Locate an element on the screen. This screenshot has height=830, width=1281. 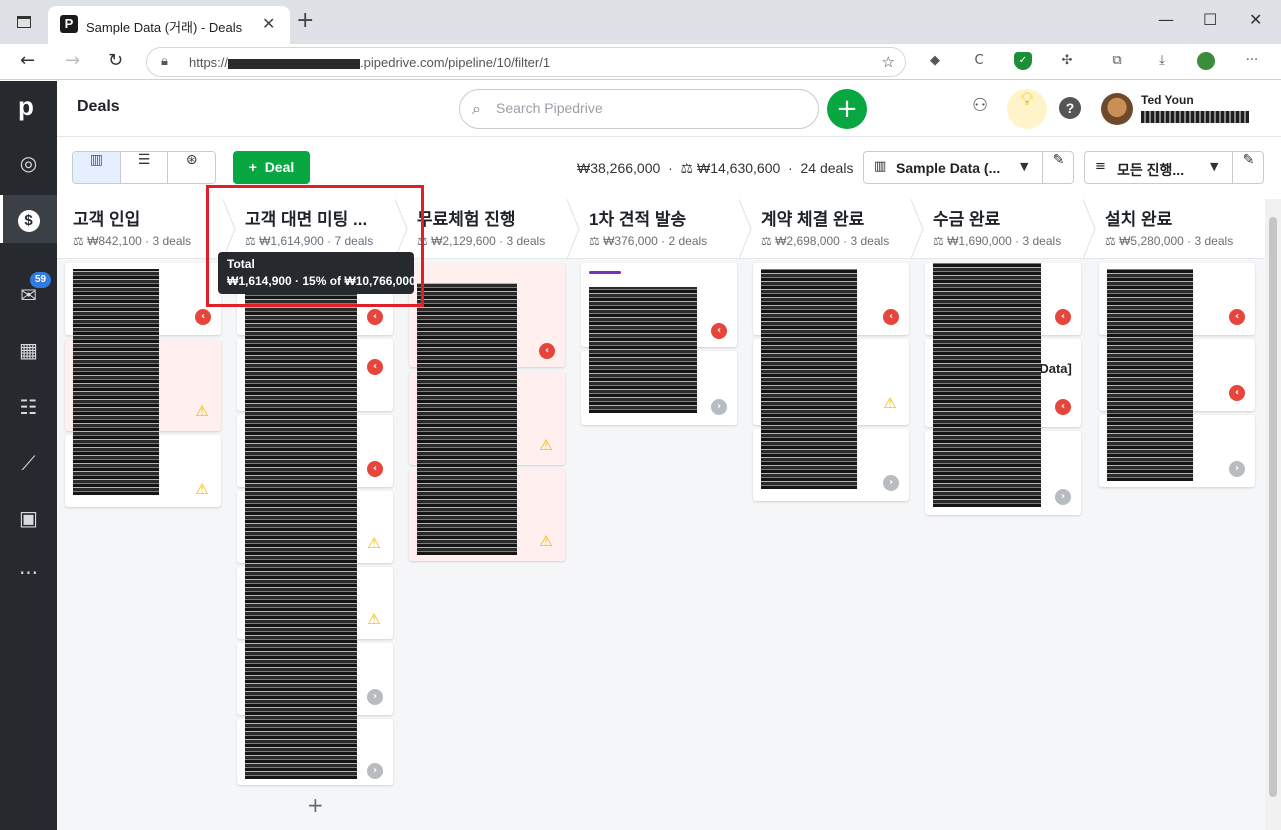
close-window-icon: ✕ is located at coordinates (1255, 19).